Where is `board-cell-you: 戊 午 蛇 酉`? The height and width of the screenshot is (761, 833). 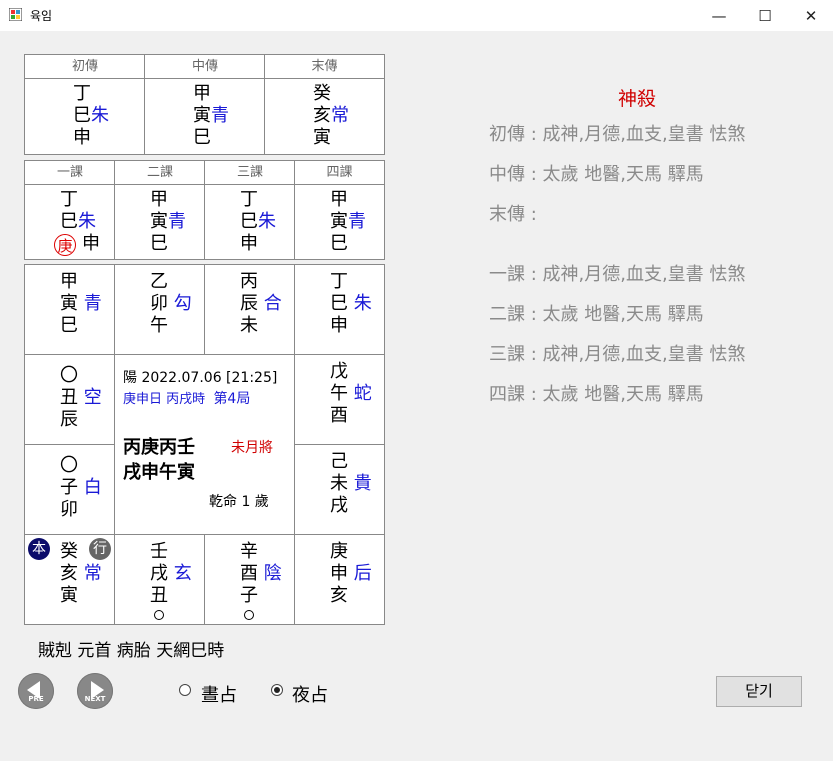
board-cell-you: 戊 午 蛇 酉 is located at coordinates (351, 393).